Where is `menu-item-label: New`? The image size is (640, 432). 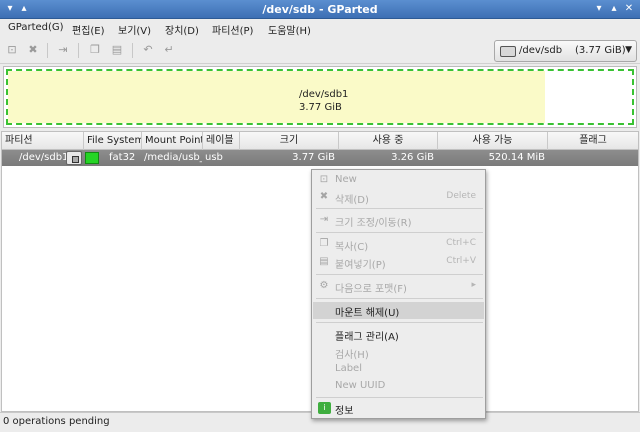 menu-item-label: New is located at coordinates (346, 179).